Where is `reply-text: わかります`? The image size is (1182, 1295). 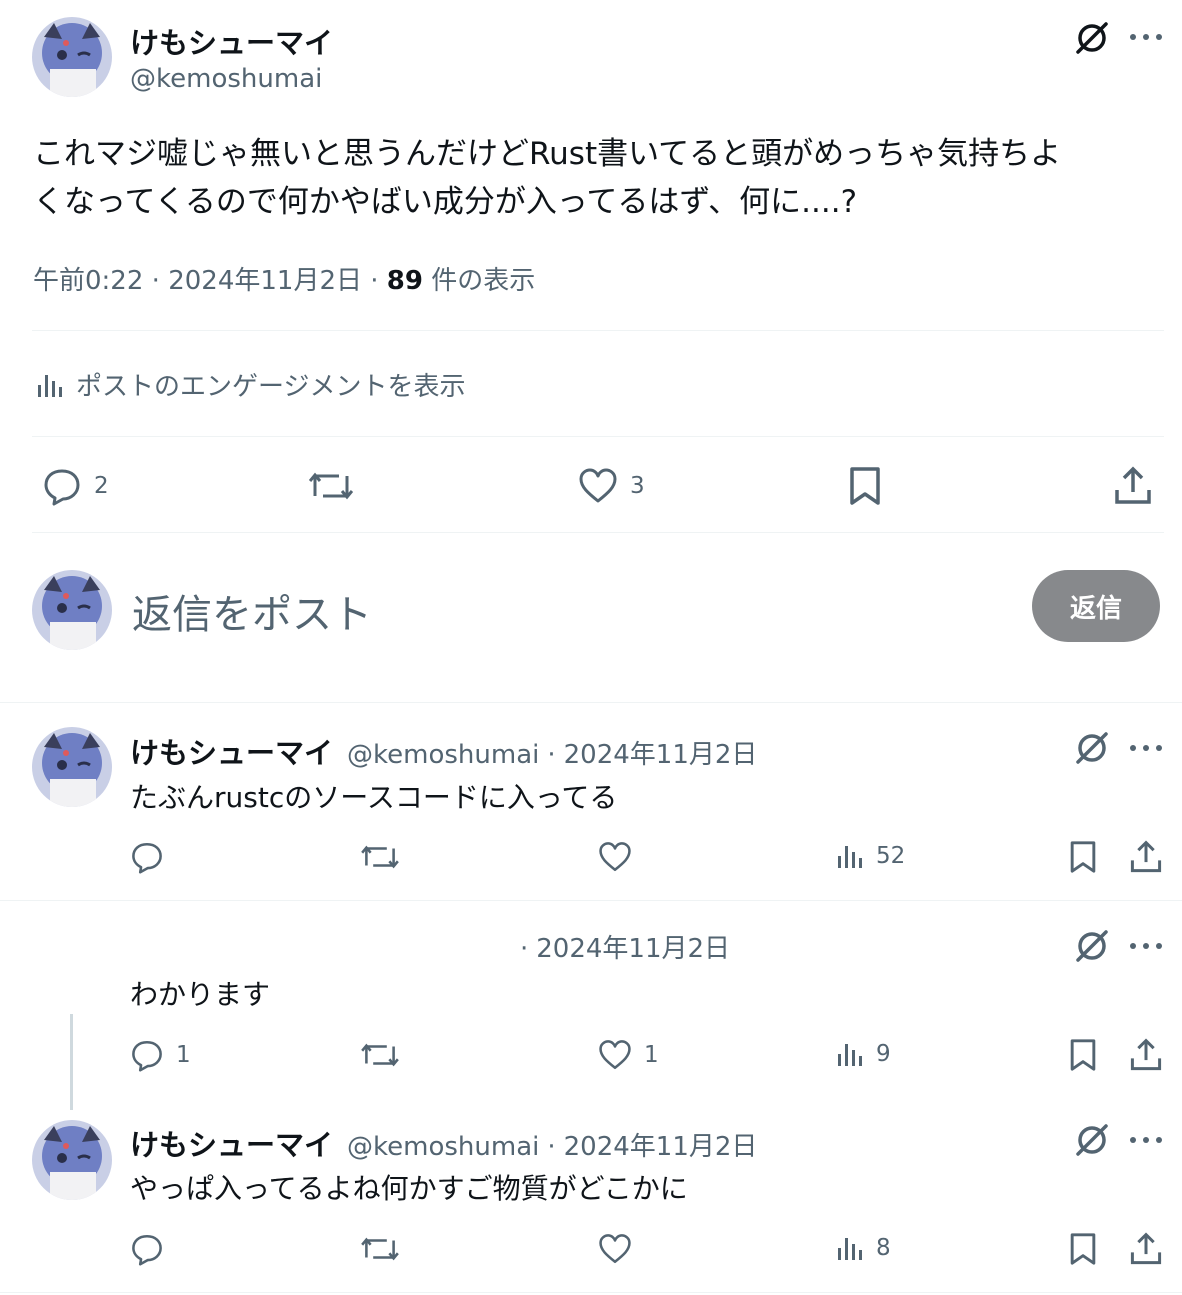
reply-text: わかります is located at coordinates (200, 994).